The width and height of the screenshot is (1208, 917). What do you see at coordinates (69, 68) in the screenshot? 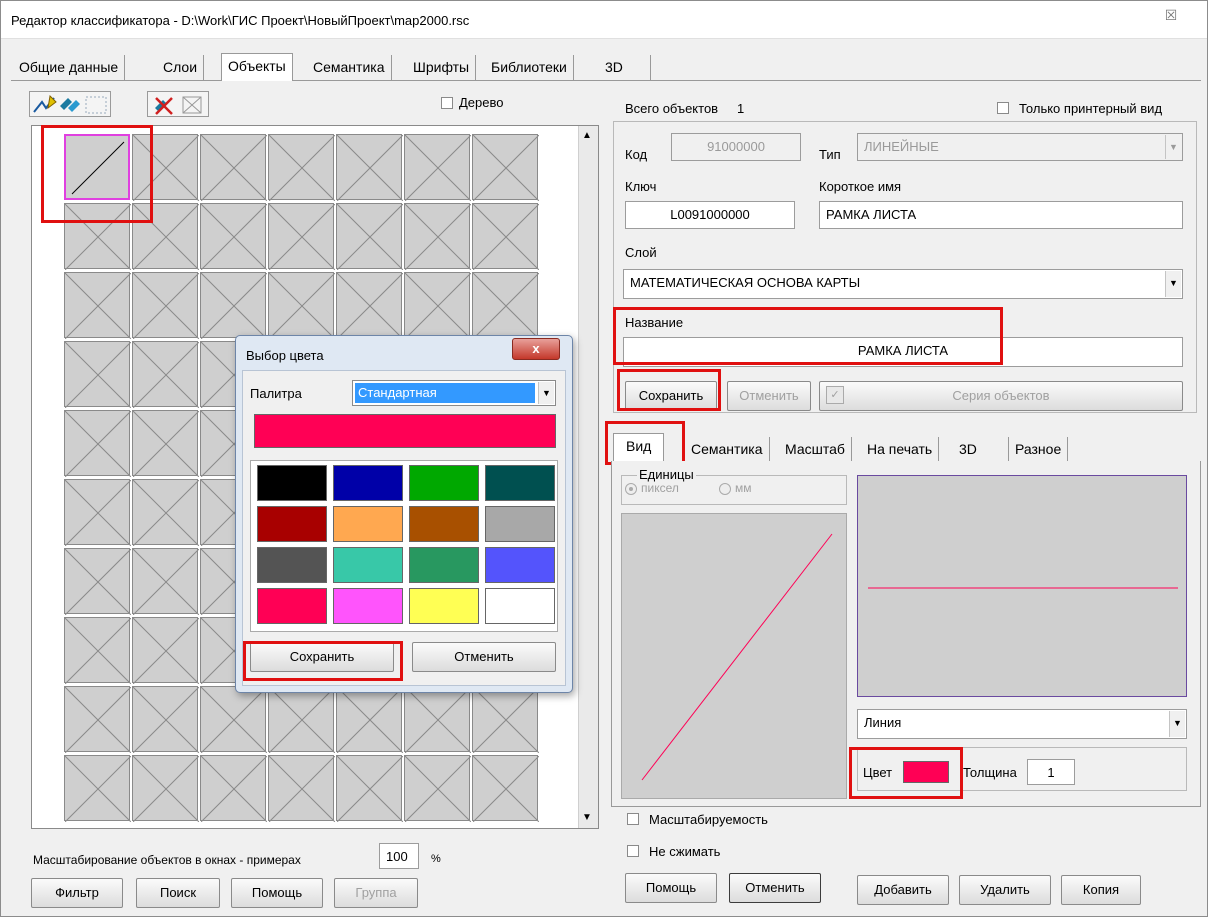
I see `tab-general: Общие данные` at bounding box center [69, 68].